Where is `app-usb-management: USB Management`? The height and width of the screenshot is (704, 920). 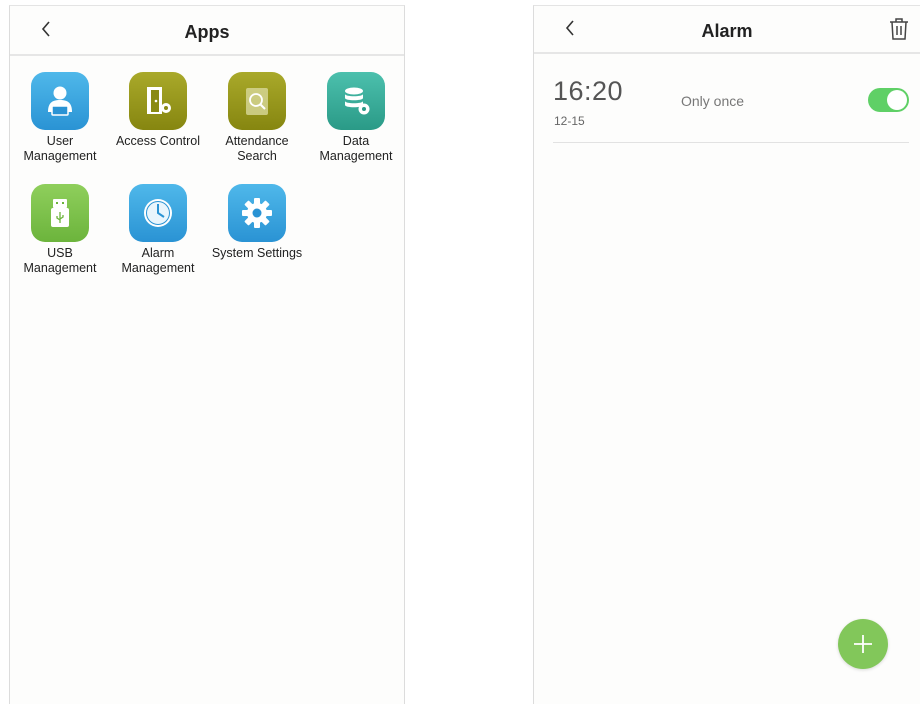
app-usb-management: USB Management is located at coordinates (60, 230).